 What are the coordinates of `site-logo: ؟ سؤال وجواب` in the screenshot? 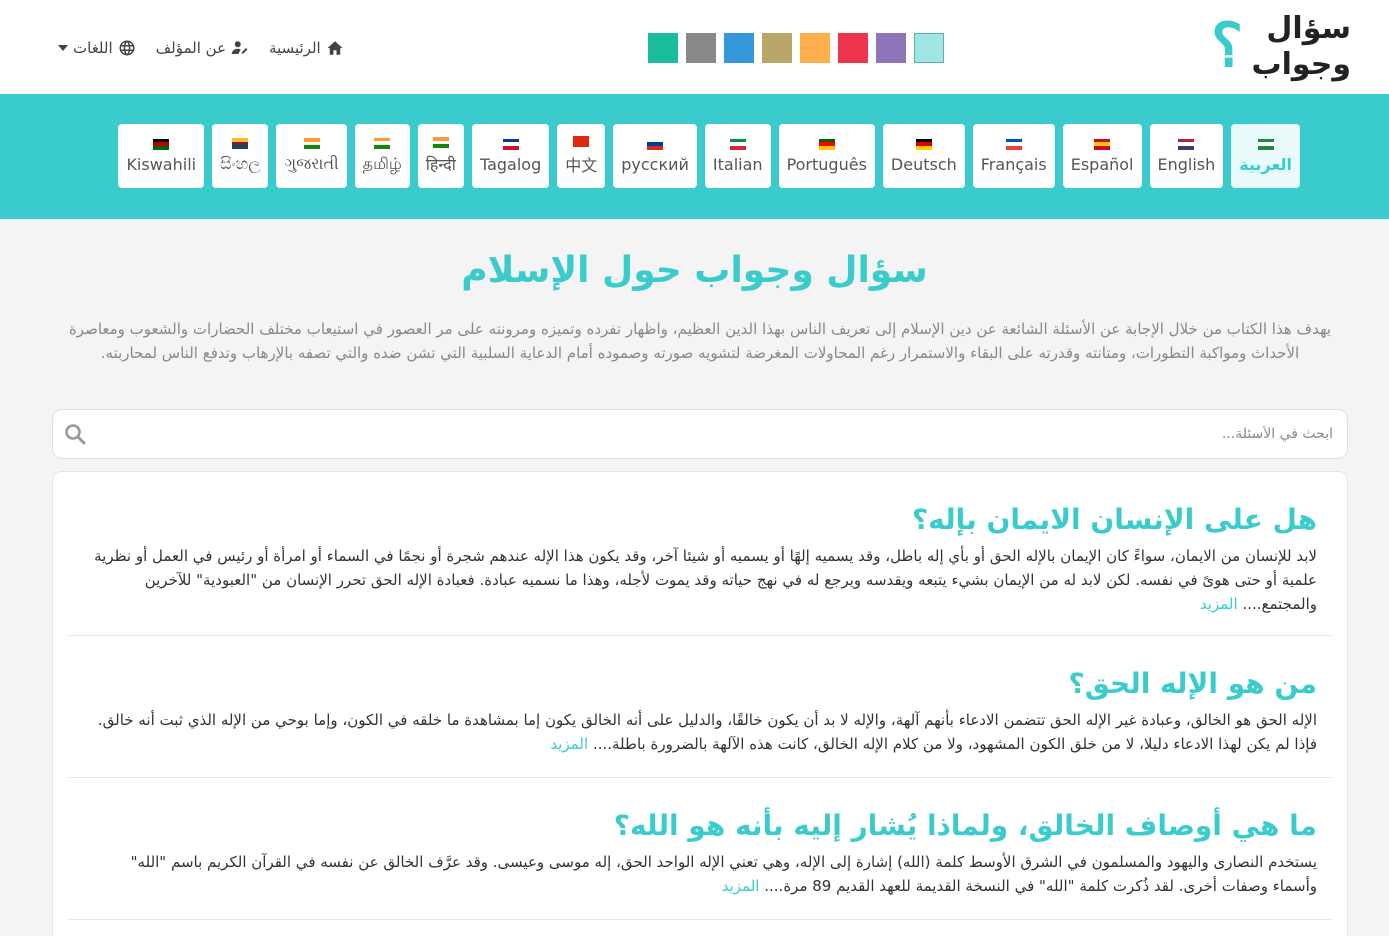 It's located at (1281, 48).